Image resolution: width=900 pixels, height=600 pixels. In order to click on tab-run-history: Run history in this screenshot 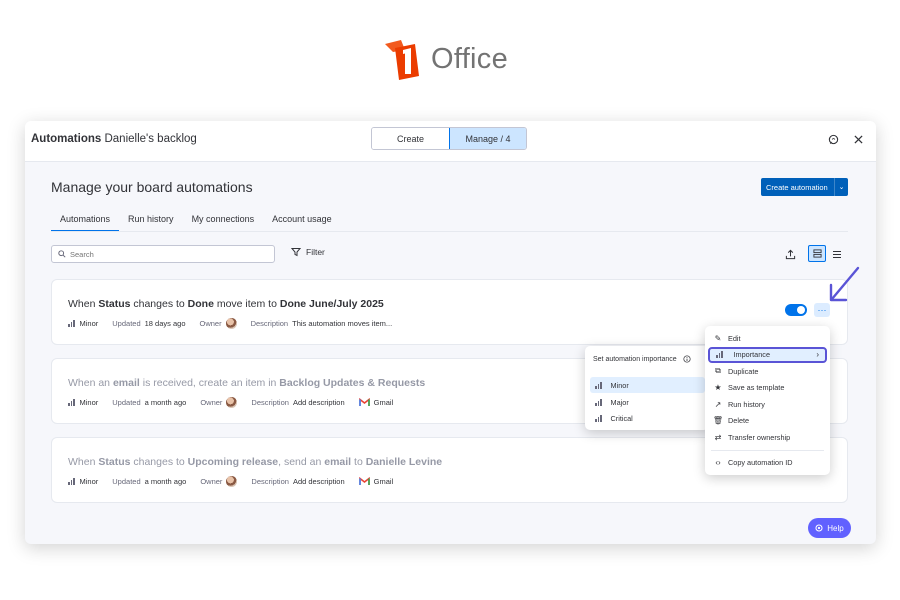, I will do `click(151, 221)`.